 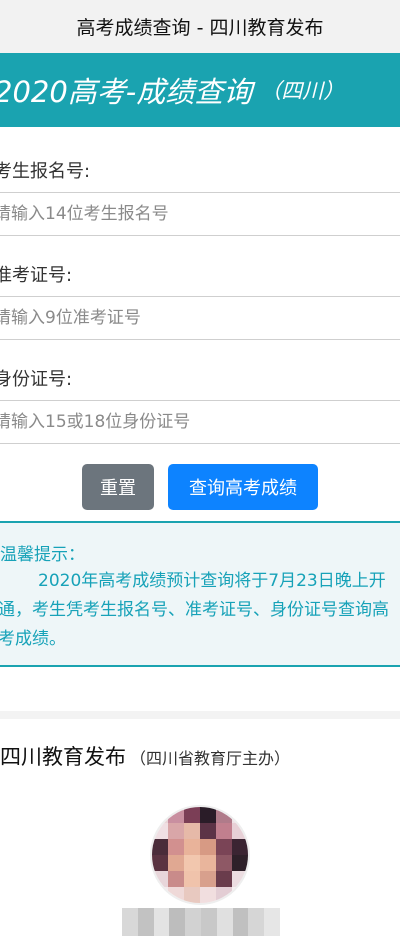 What do you see at coordinates (197, 214) in the screenshot?
I see `registration-number-input` at bounding box center [197, 214].